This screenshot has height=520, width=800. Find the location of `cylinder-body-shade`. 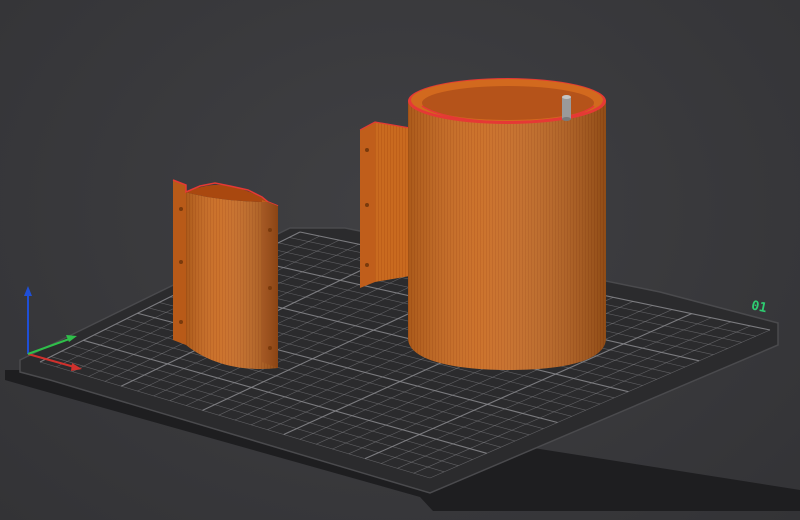

cylinder-body-shade is located at coordinates (507, 235).